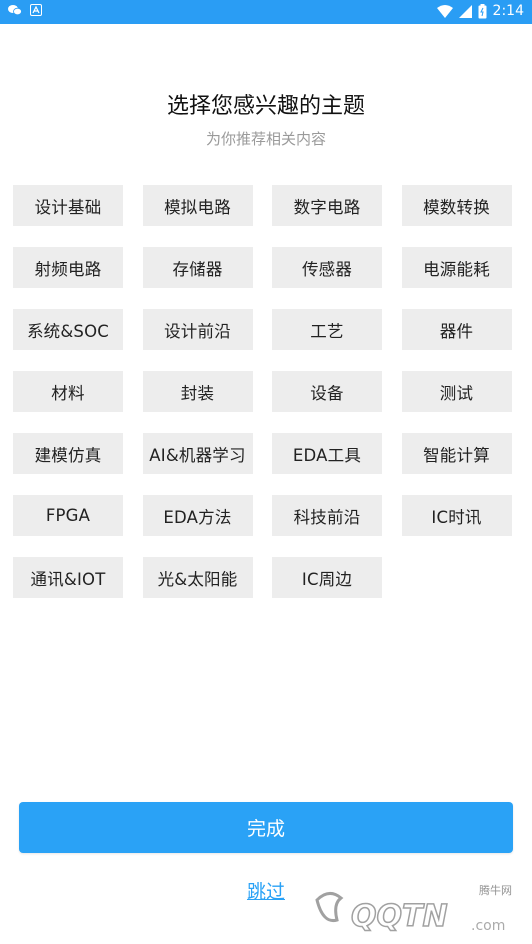 The height and width of the screenshot is (944, 532). I want to click on topic-chip: 工艺, so click(327, 329).